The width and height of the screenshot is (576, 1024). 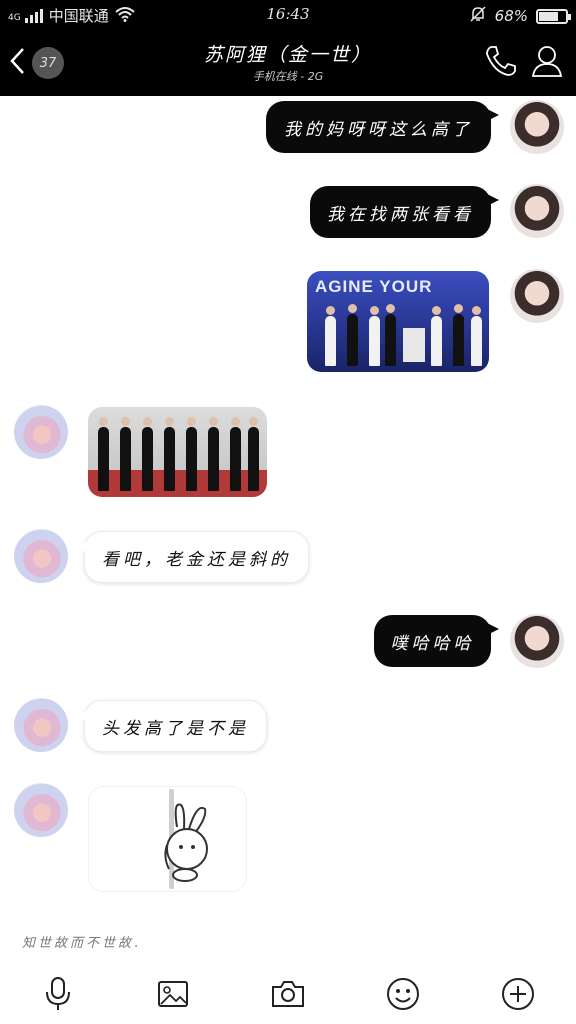 I want to click on input-toolbar, so click(x=288, y=997).